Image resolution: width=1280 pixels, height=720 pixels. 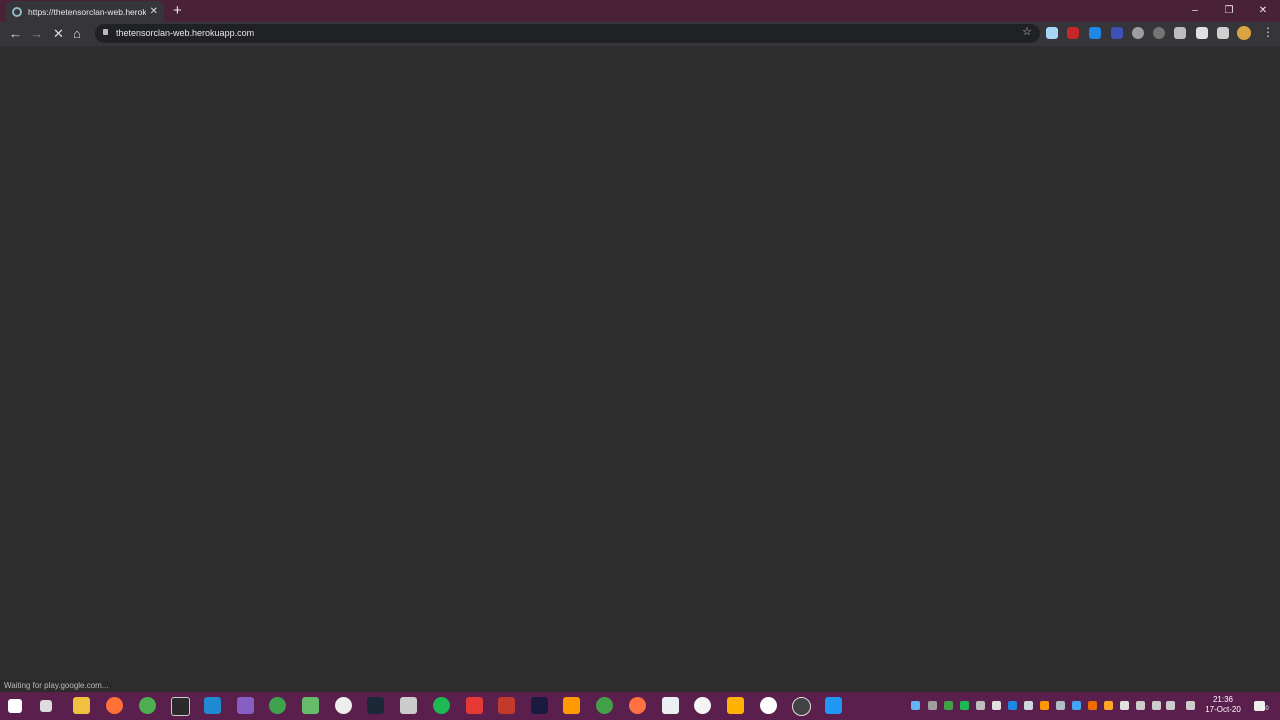 What do you see at coordinates (15, 706) in the screenshot?
I see `windows-start-icon` at bounding box center [15, 706].